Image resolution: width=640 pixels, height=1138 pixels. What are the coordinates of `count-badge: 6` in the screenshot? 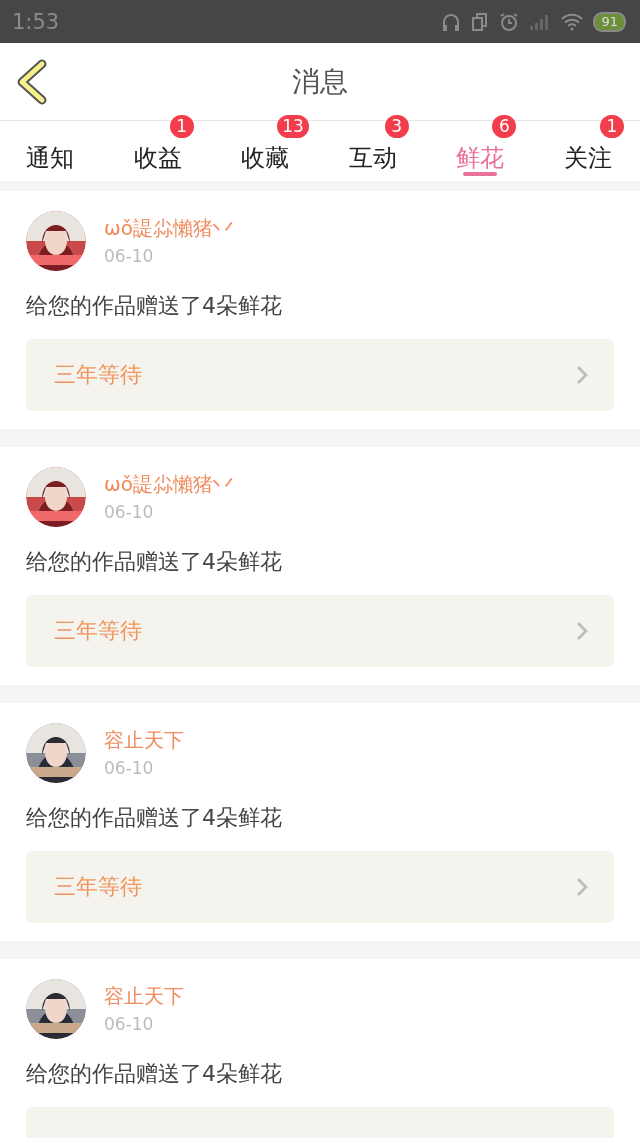 It's located at (504, 126).